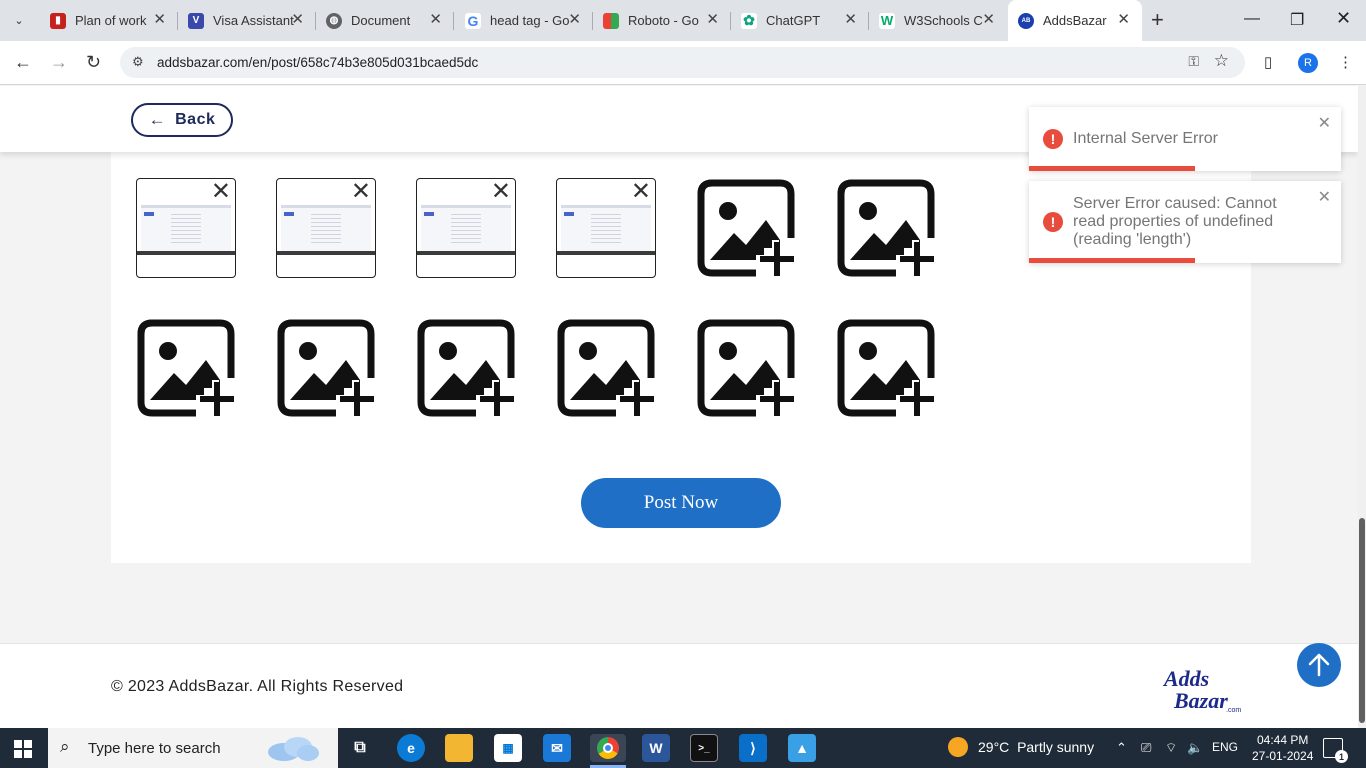  What do you see at coordinates (1021, 747) in the screenshot?
I see `weather-widget: 29°C Partly sunny` at bounding box center [1021, 747].